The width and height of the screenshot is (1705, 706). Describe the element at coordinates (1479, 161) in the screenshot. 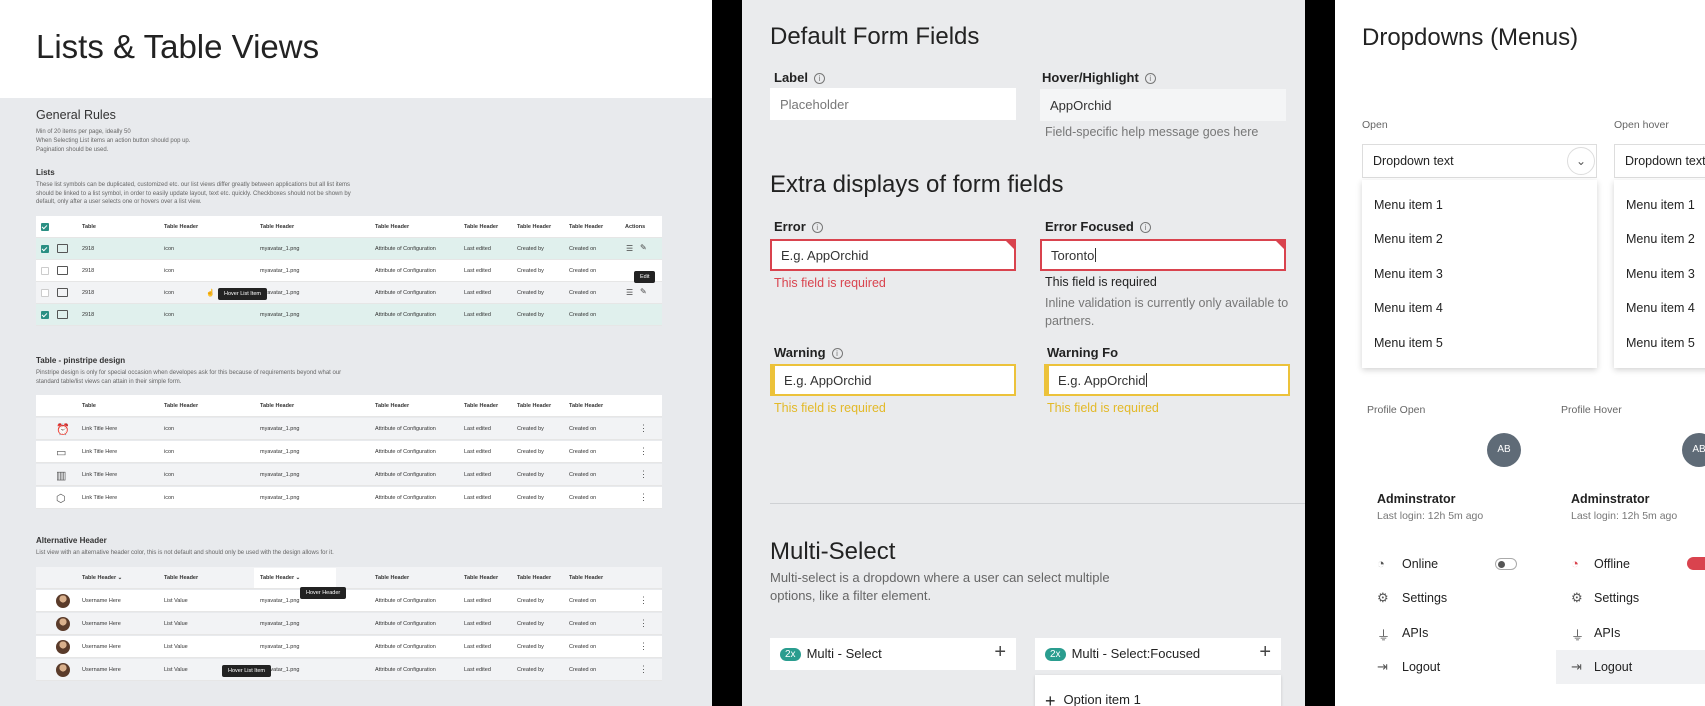

I see `dropdown-select: Dropdown text ⌄` at that location.